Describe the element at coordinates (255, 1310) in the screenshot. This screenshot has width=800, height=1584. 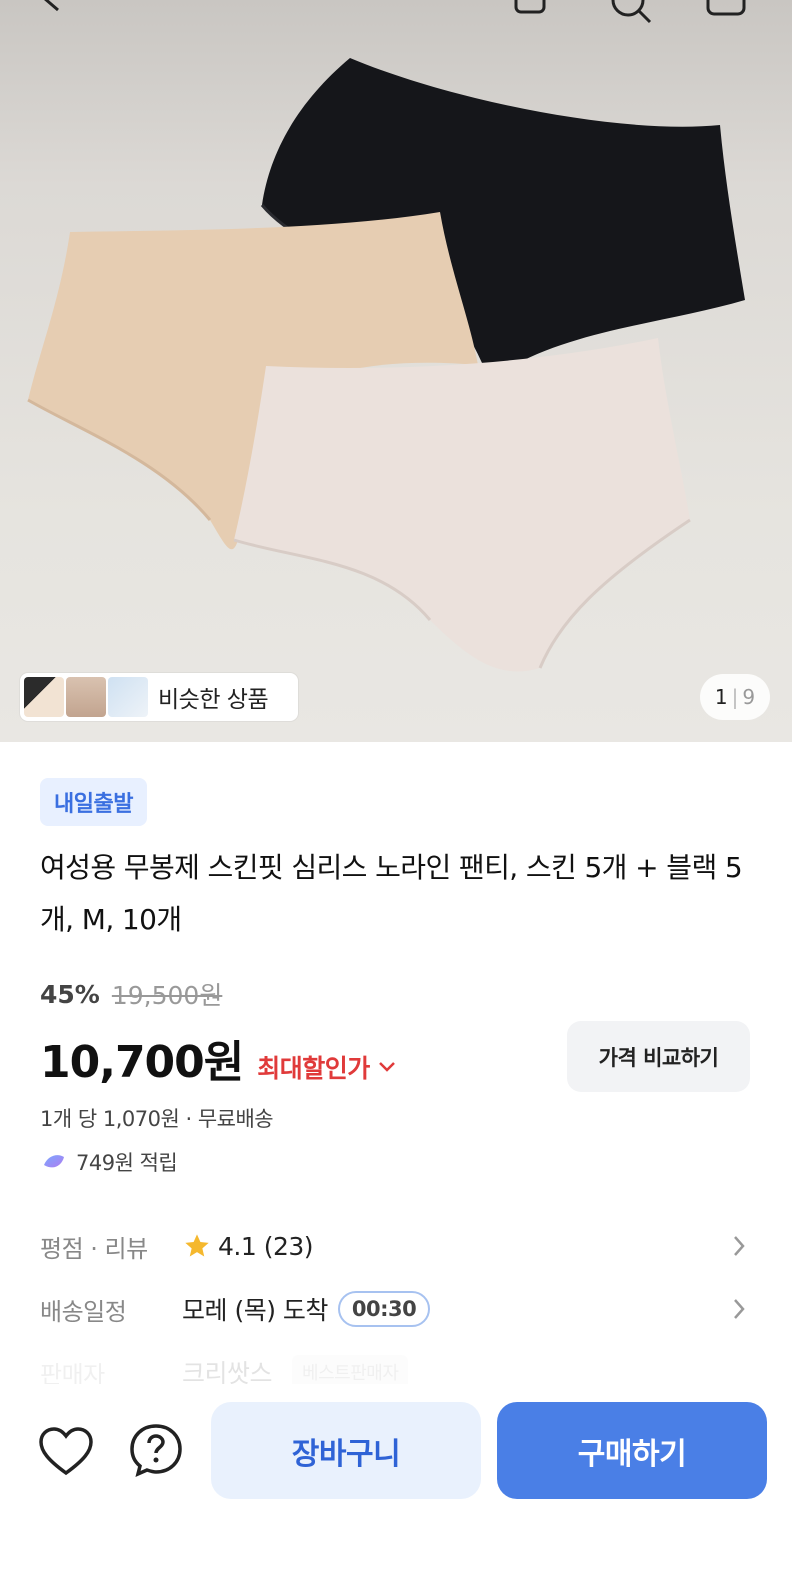
I see `delivery-value: 모레 (목) 도착` at that location.